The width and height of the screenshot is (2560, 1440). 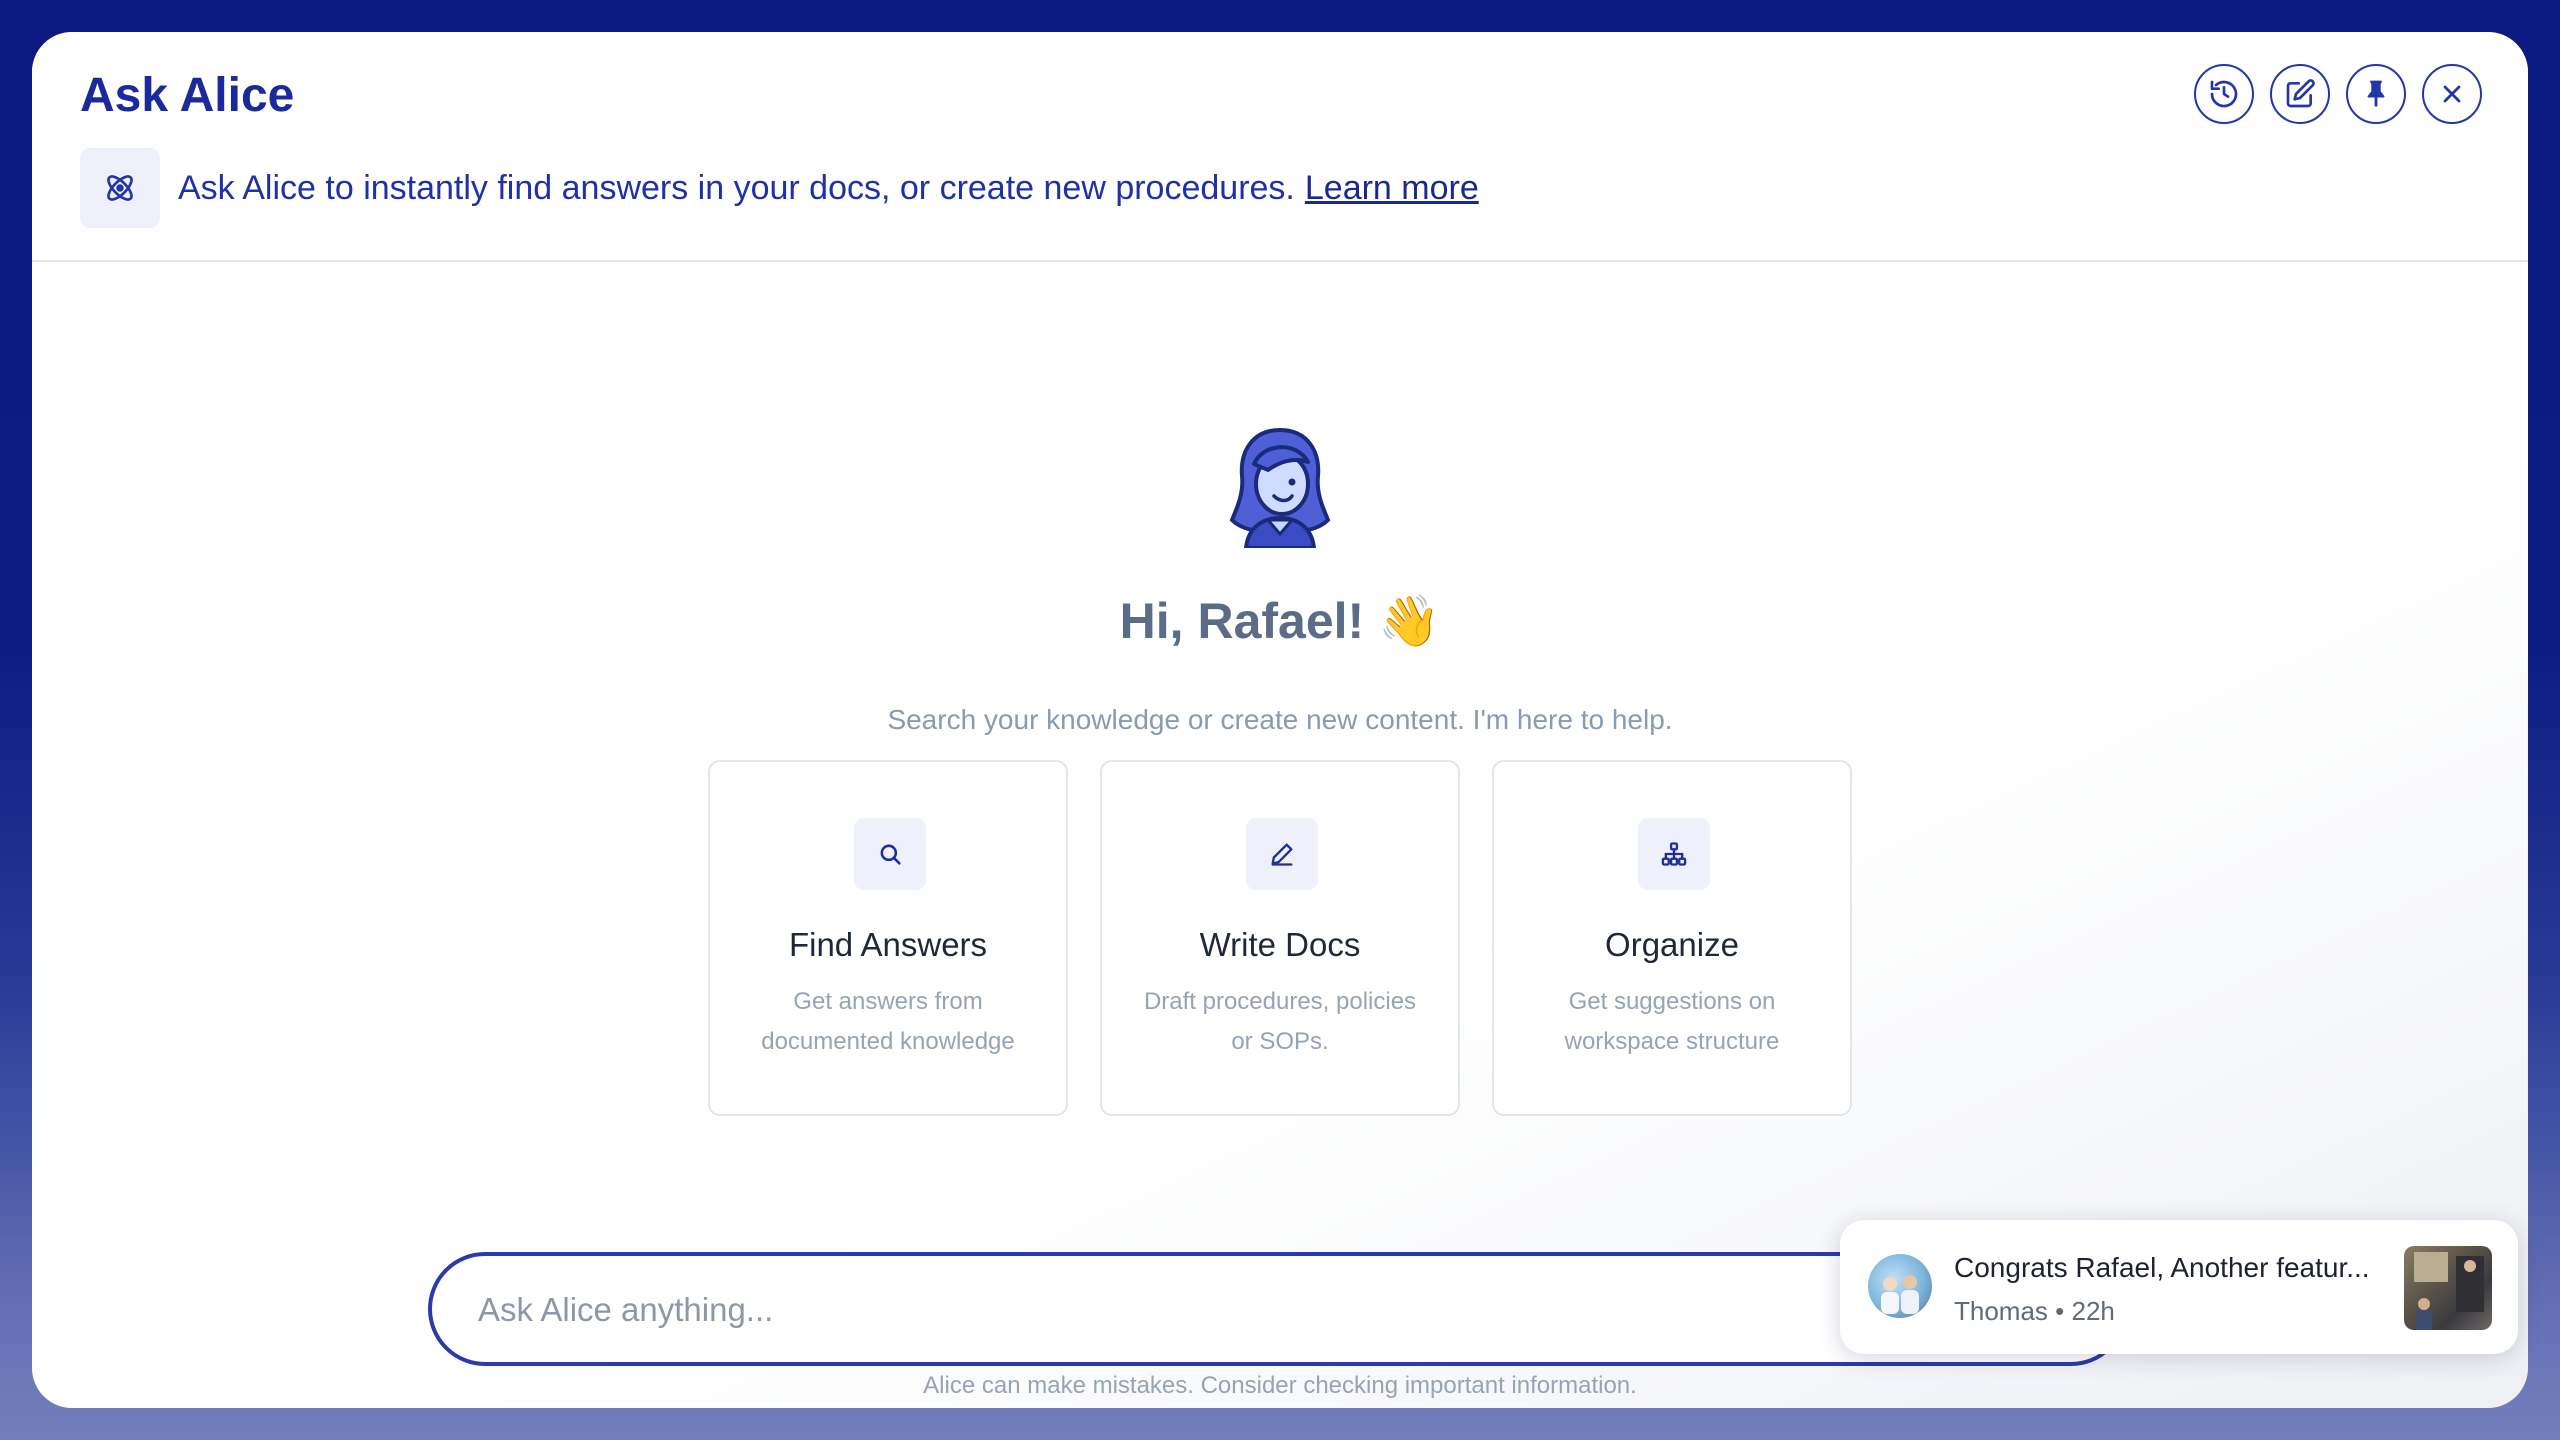 I want to click on banner-icon-box, so click(x=120, y=188).